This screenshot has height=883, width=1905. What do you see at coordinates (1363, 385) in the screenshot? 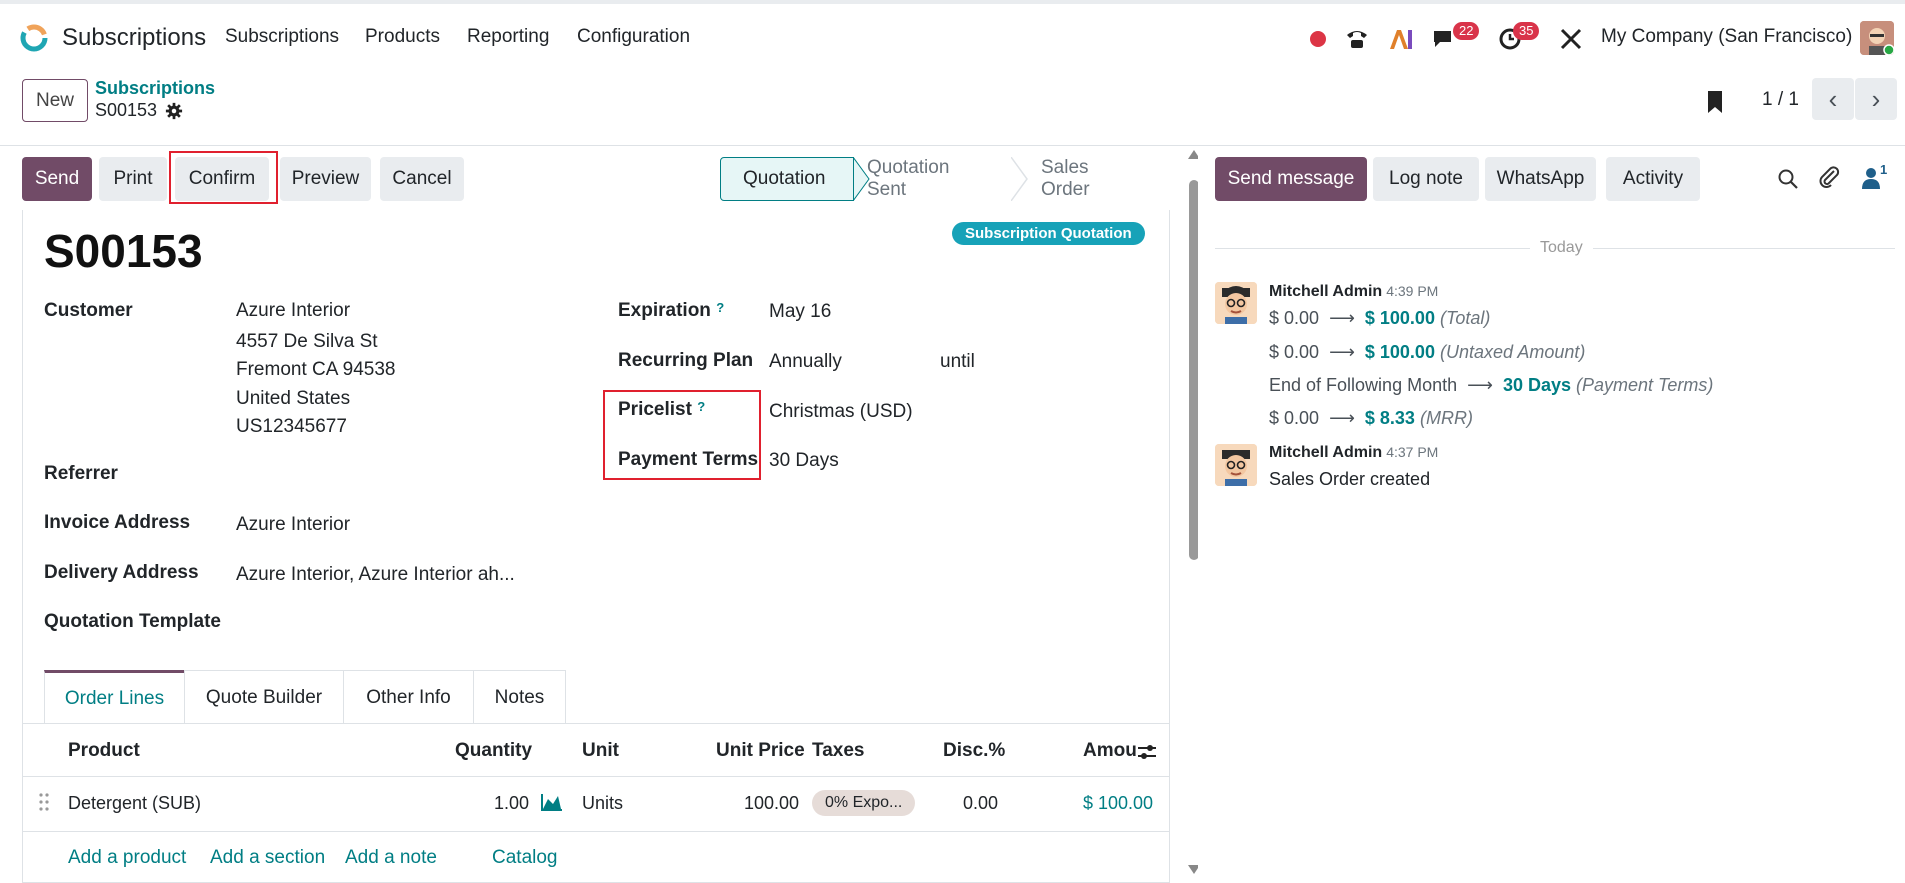
I see `tracking-old-value: End of Following Month` at bounding box center [1363, 385].